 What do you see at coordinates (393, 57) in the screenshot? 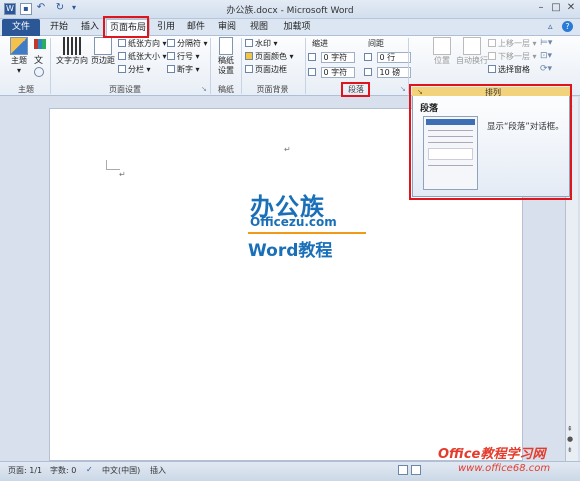
I see `spacing-before-input: 0 行` at bounding box center [393, 57].